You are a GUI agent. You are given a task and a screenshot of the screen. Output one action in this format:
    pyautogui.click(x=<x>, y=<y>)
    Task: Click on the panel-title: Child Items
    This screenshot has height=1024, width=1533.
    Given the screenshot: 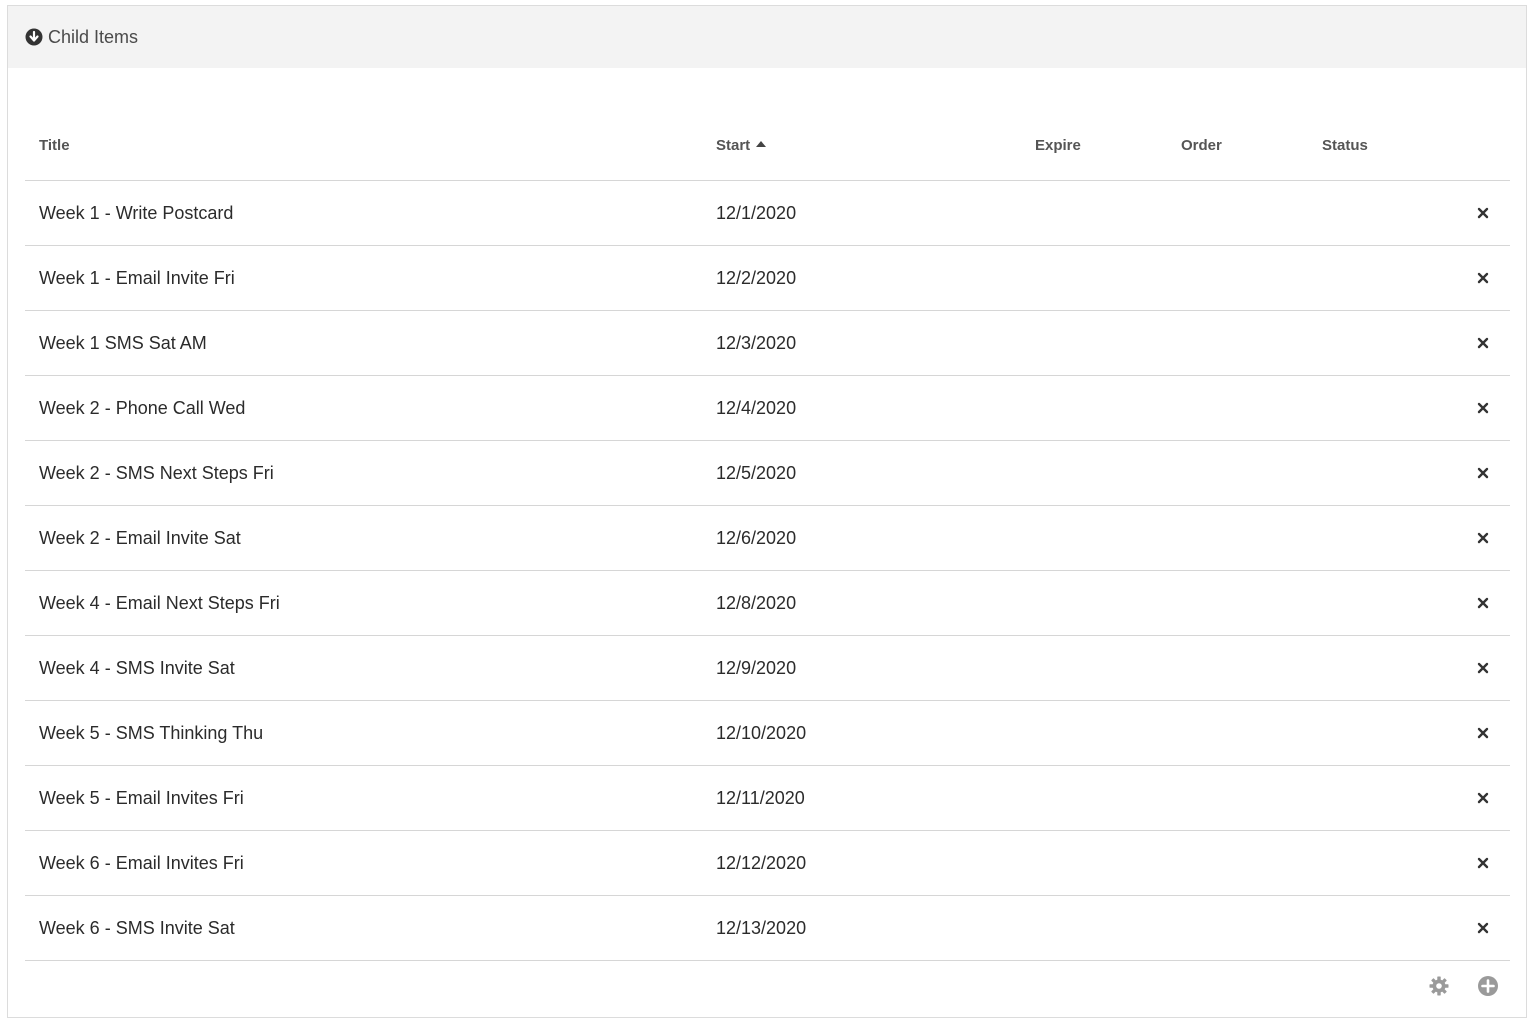 What is the action you would take?
    pyautogui.click(x=93, y=36)
    